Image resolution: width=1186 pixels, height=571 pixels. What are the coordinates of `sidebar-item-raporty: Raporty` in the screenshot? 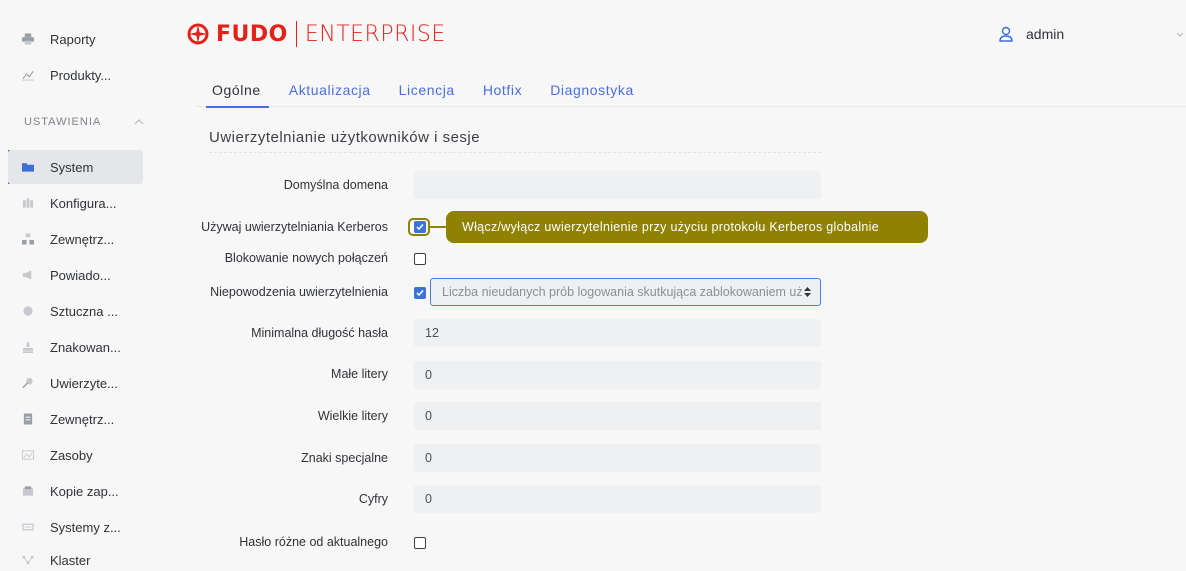 It's located at (75, 39).